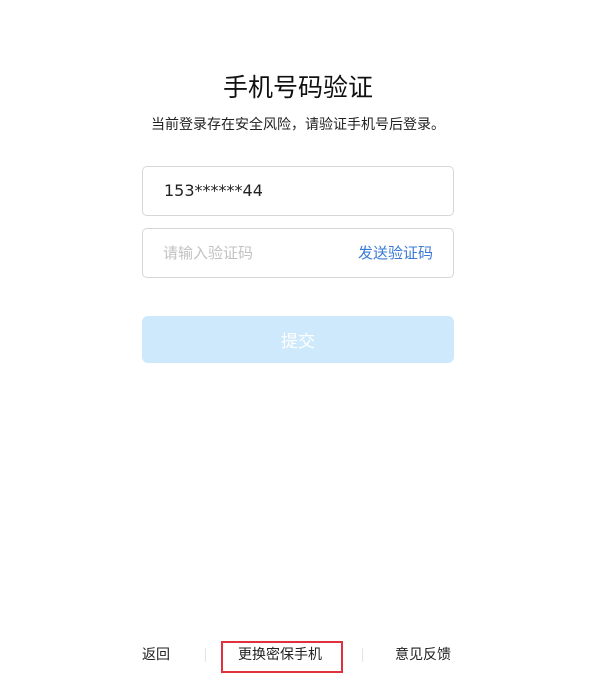  Describe the element at coordinates (423, 655) in the screenshot. I see `feedback-link: 意见反馈` at that location.